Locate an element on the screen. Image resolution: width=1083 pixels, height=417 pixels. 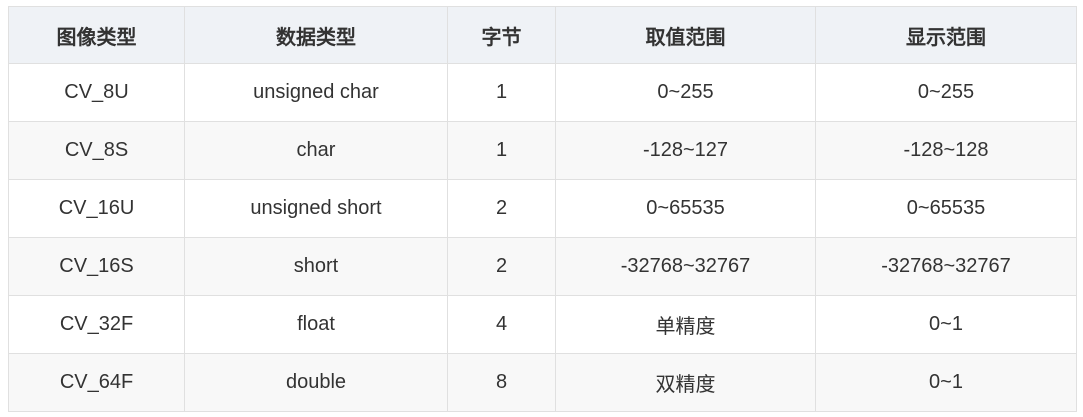
cell-image-type: CV_16U is located at coordinates (96, 208).